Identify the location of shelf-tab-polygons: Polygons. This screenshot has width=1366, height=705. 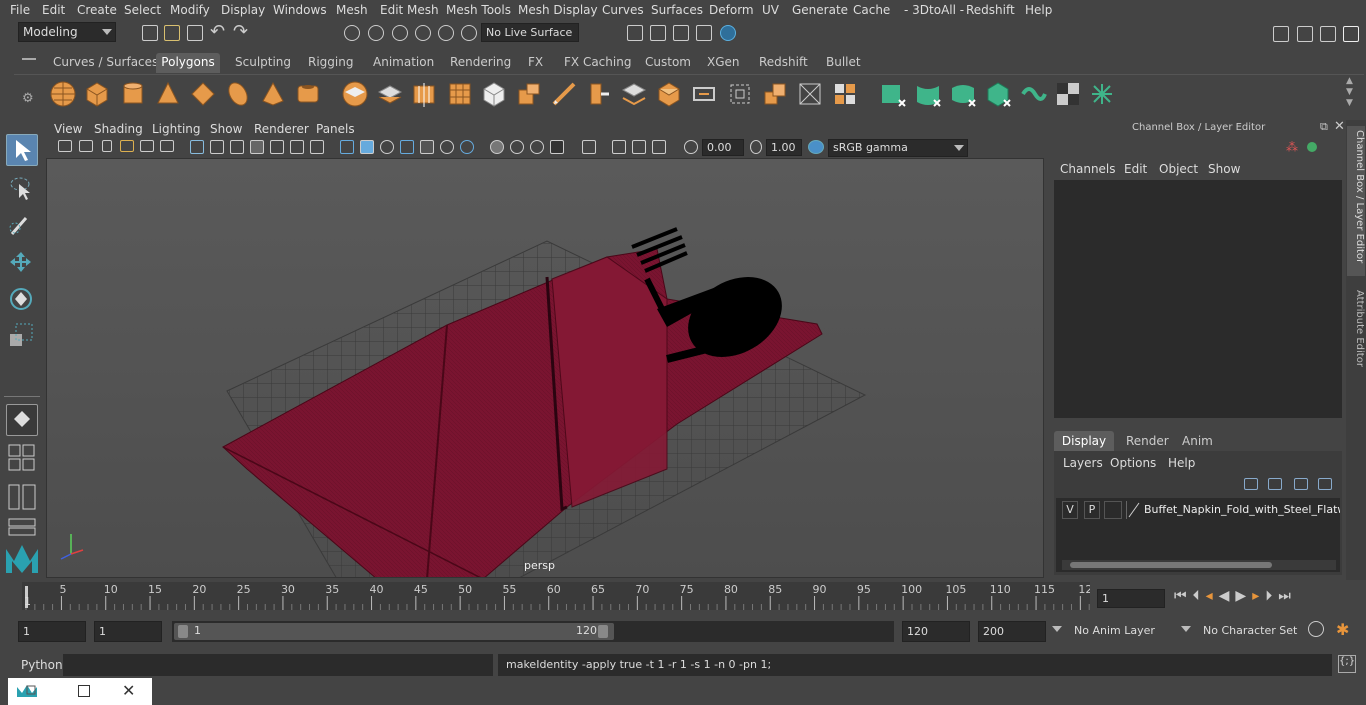
(188, 63).